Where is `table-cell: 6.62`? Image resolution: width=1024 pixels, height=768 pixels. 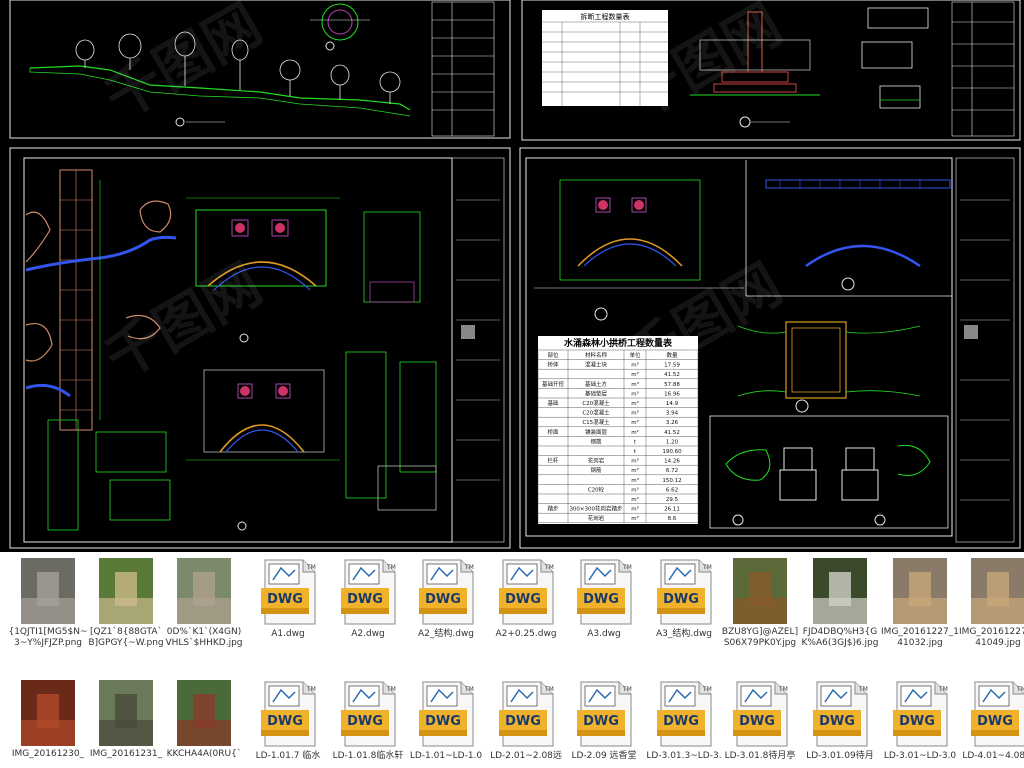 table-cell: 6.62 is located at coordinates (672, 490).